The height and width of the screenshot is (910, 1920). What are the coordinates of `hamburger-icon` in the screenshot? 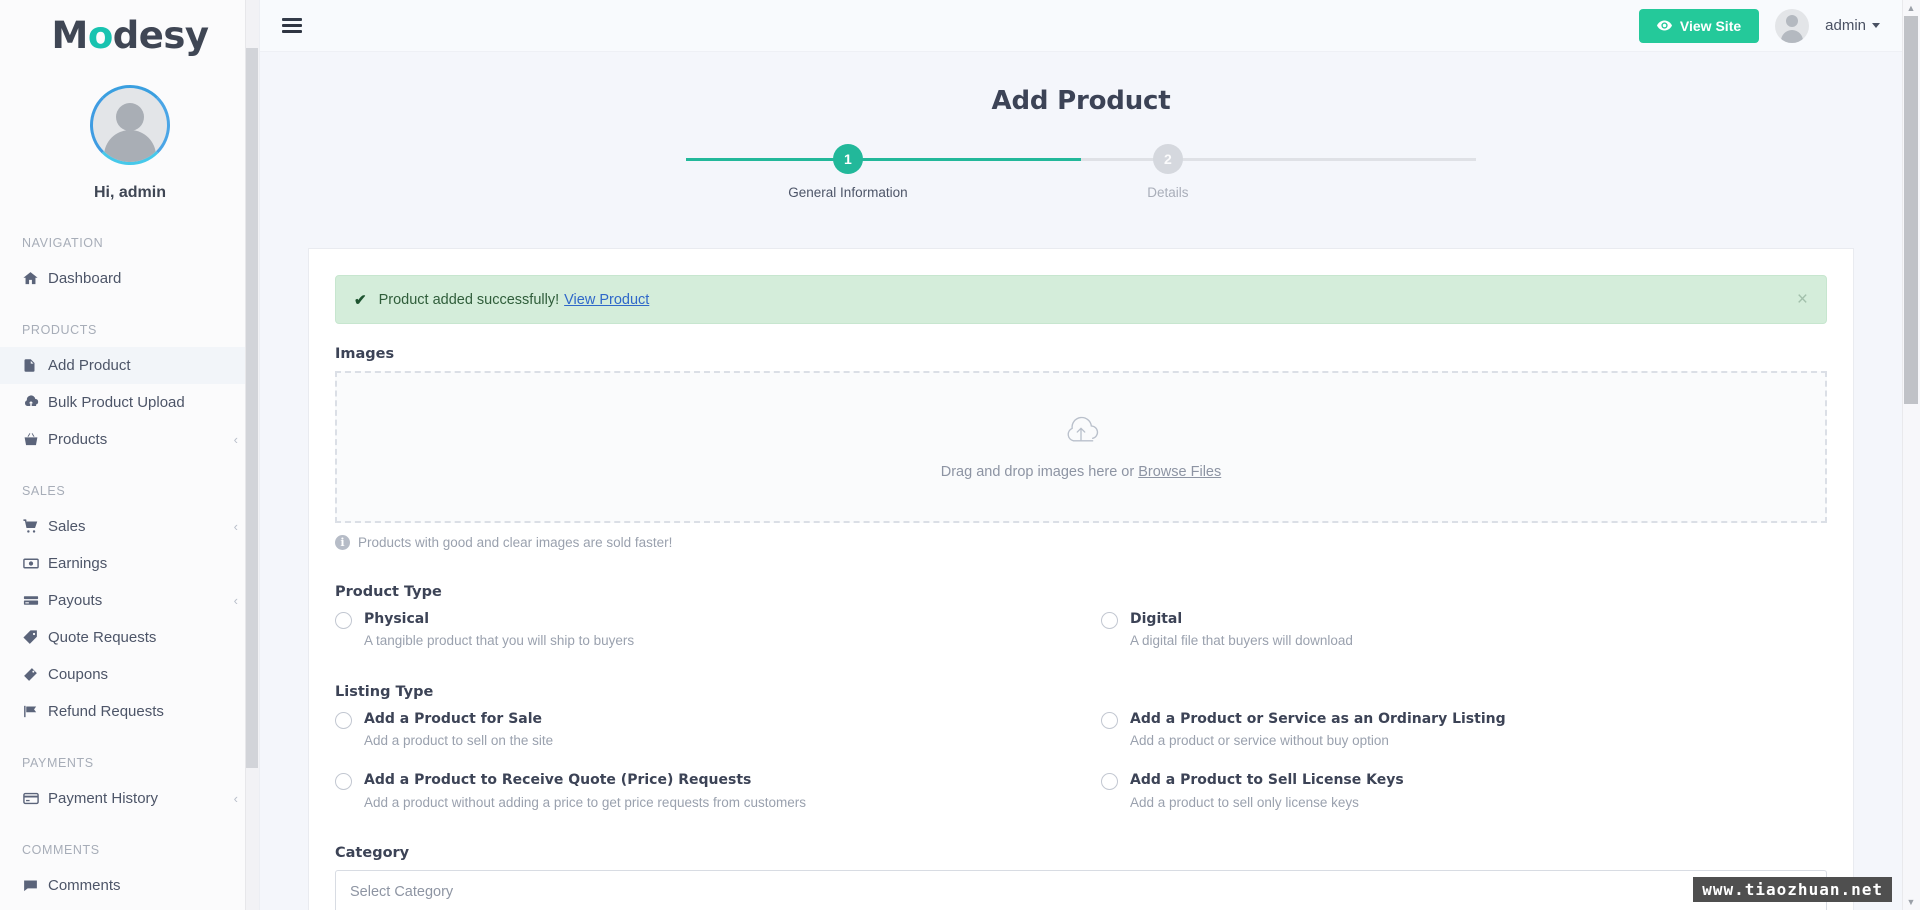 It's located at (292, 26).